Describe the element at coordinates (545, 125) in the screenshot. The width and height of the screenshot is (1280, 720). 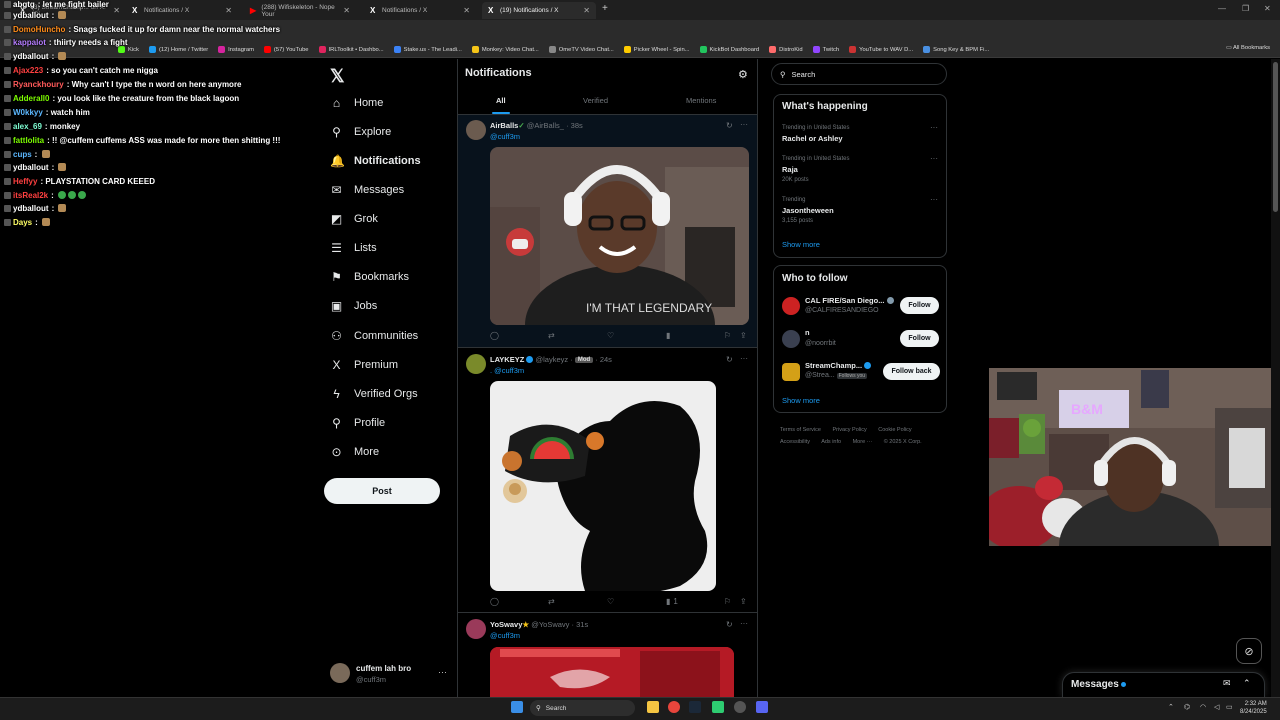
I see `post-author-handle: @AirBalls_` at that location.